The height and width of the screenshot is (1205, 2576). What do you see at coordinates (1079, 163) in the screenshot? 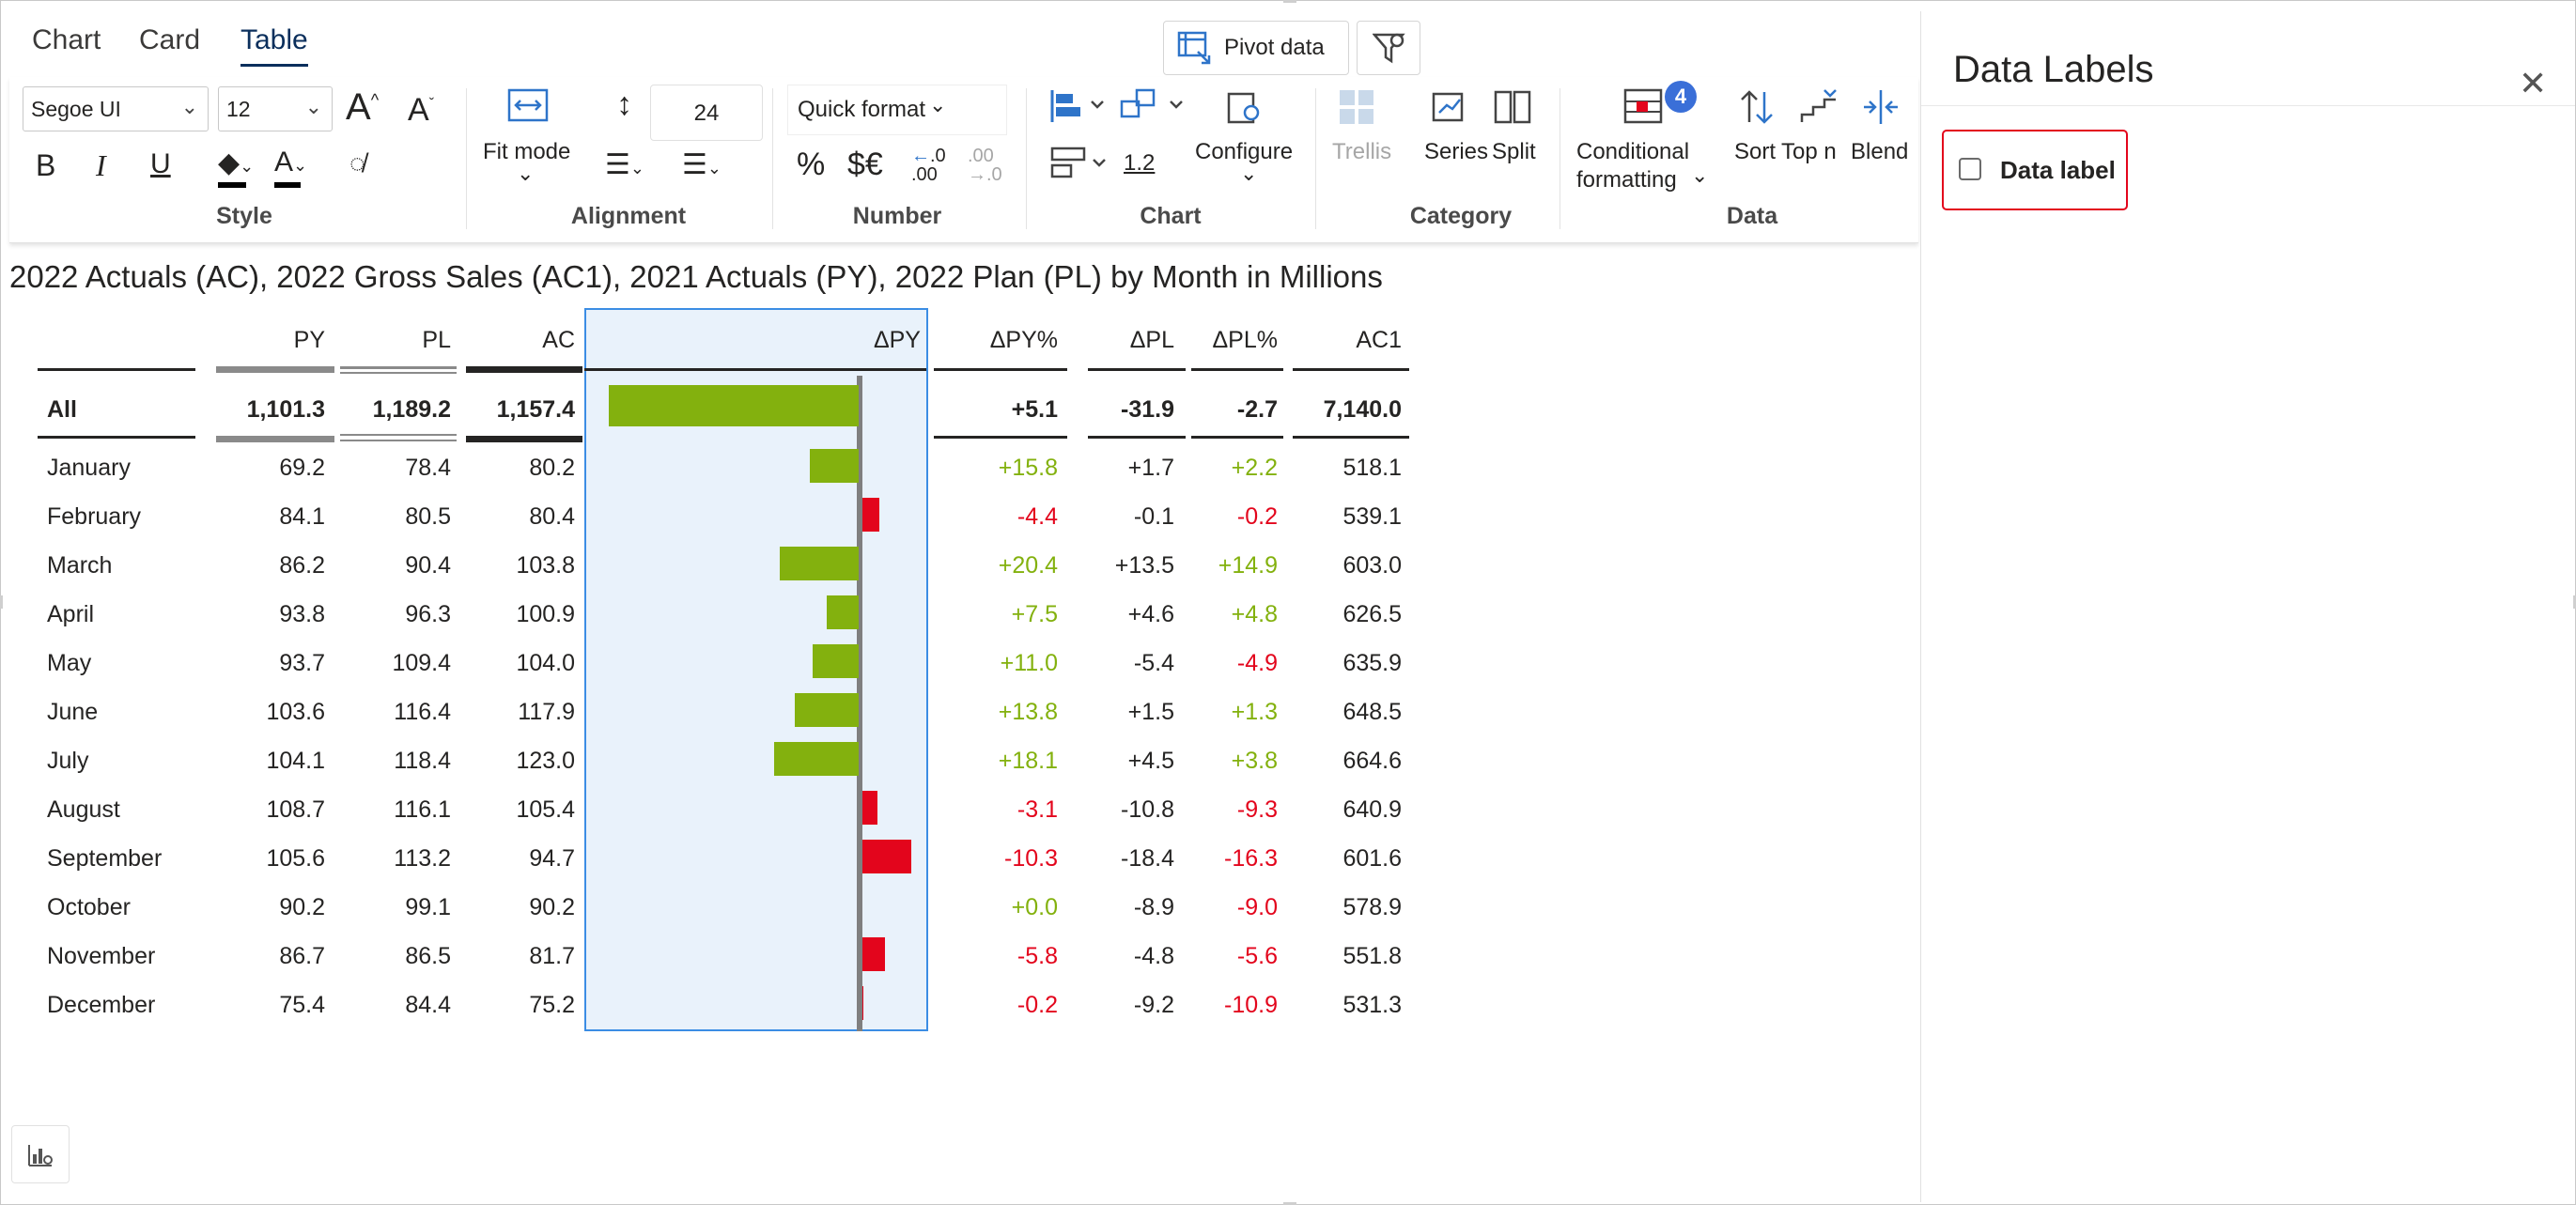
I see `chart-small-multiples-icon` at bounding box center [1079, 163].